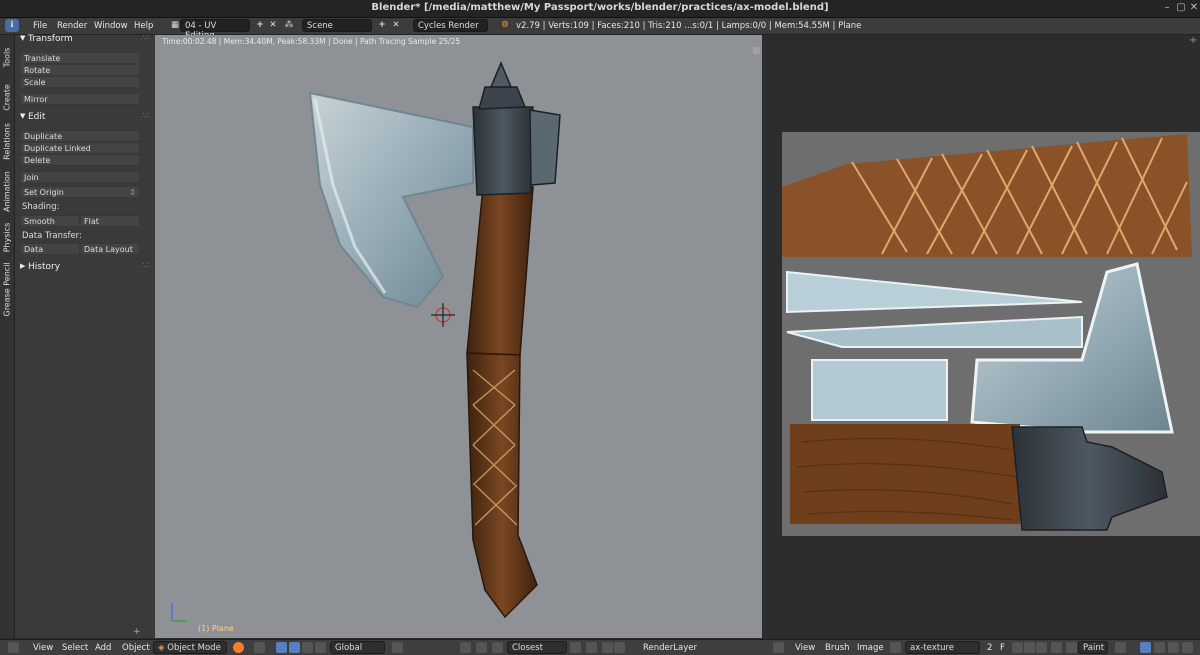 The height and width of the screenshot is (655, 1200). Describe the element at coordinates (273, 25) in the screenshot. I see `remove-screen-icon: ✕` at that location.